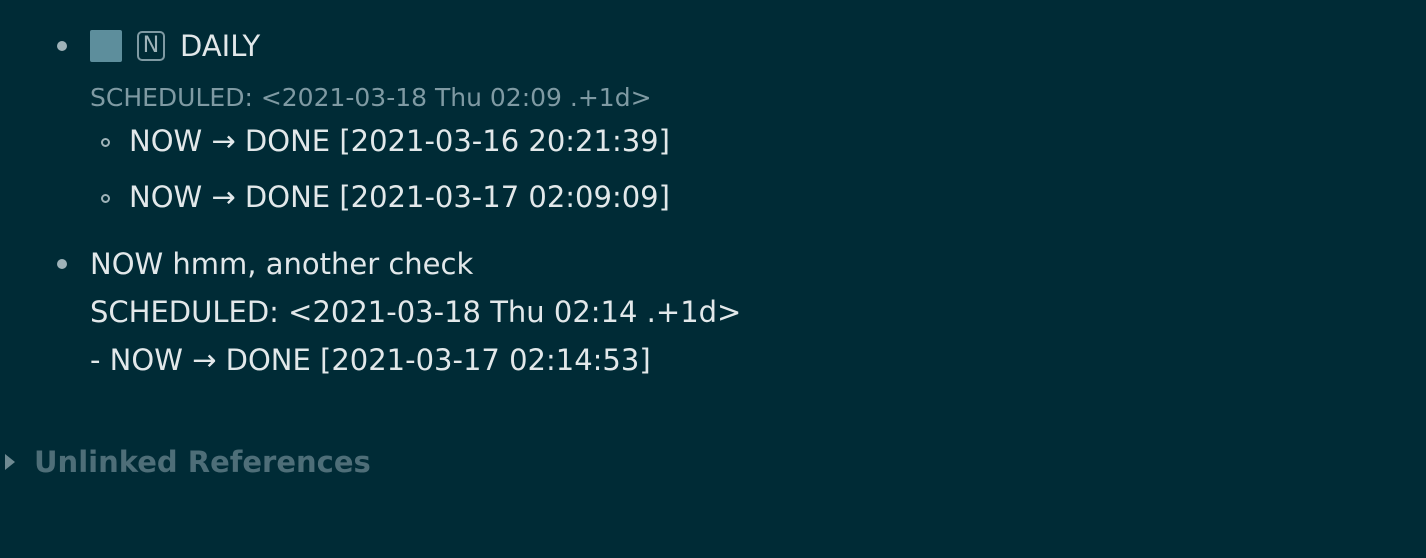 The image size is (1426, 558). Describe the element at coordinates (371, 97) in the screenshot. I see `scheduled-line: SCHEDULED: <2021-03-18 Thu 02:09 .+1d>` at that location.